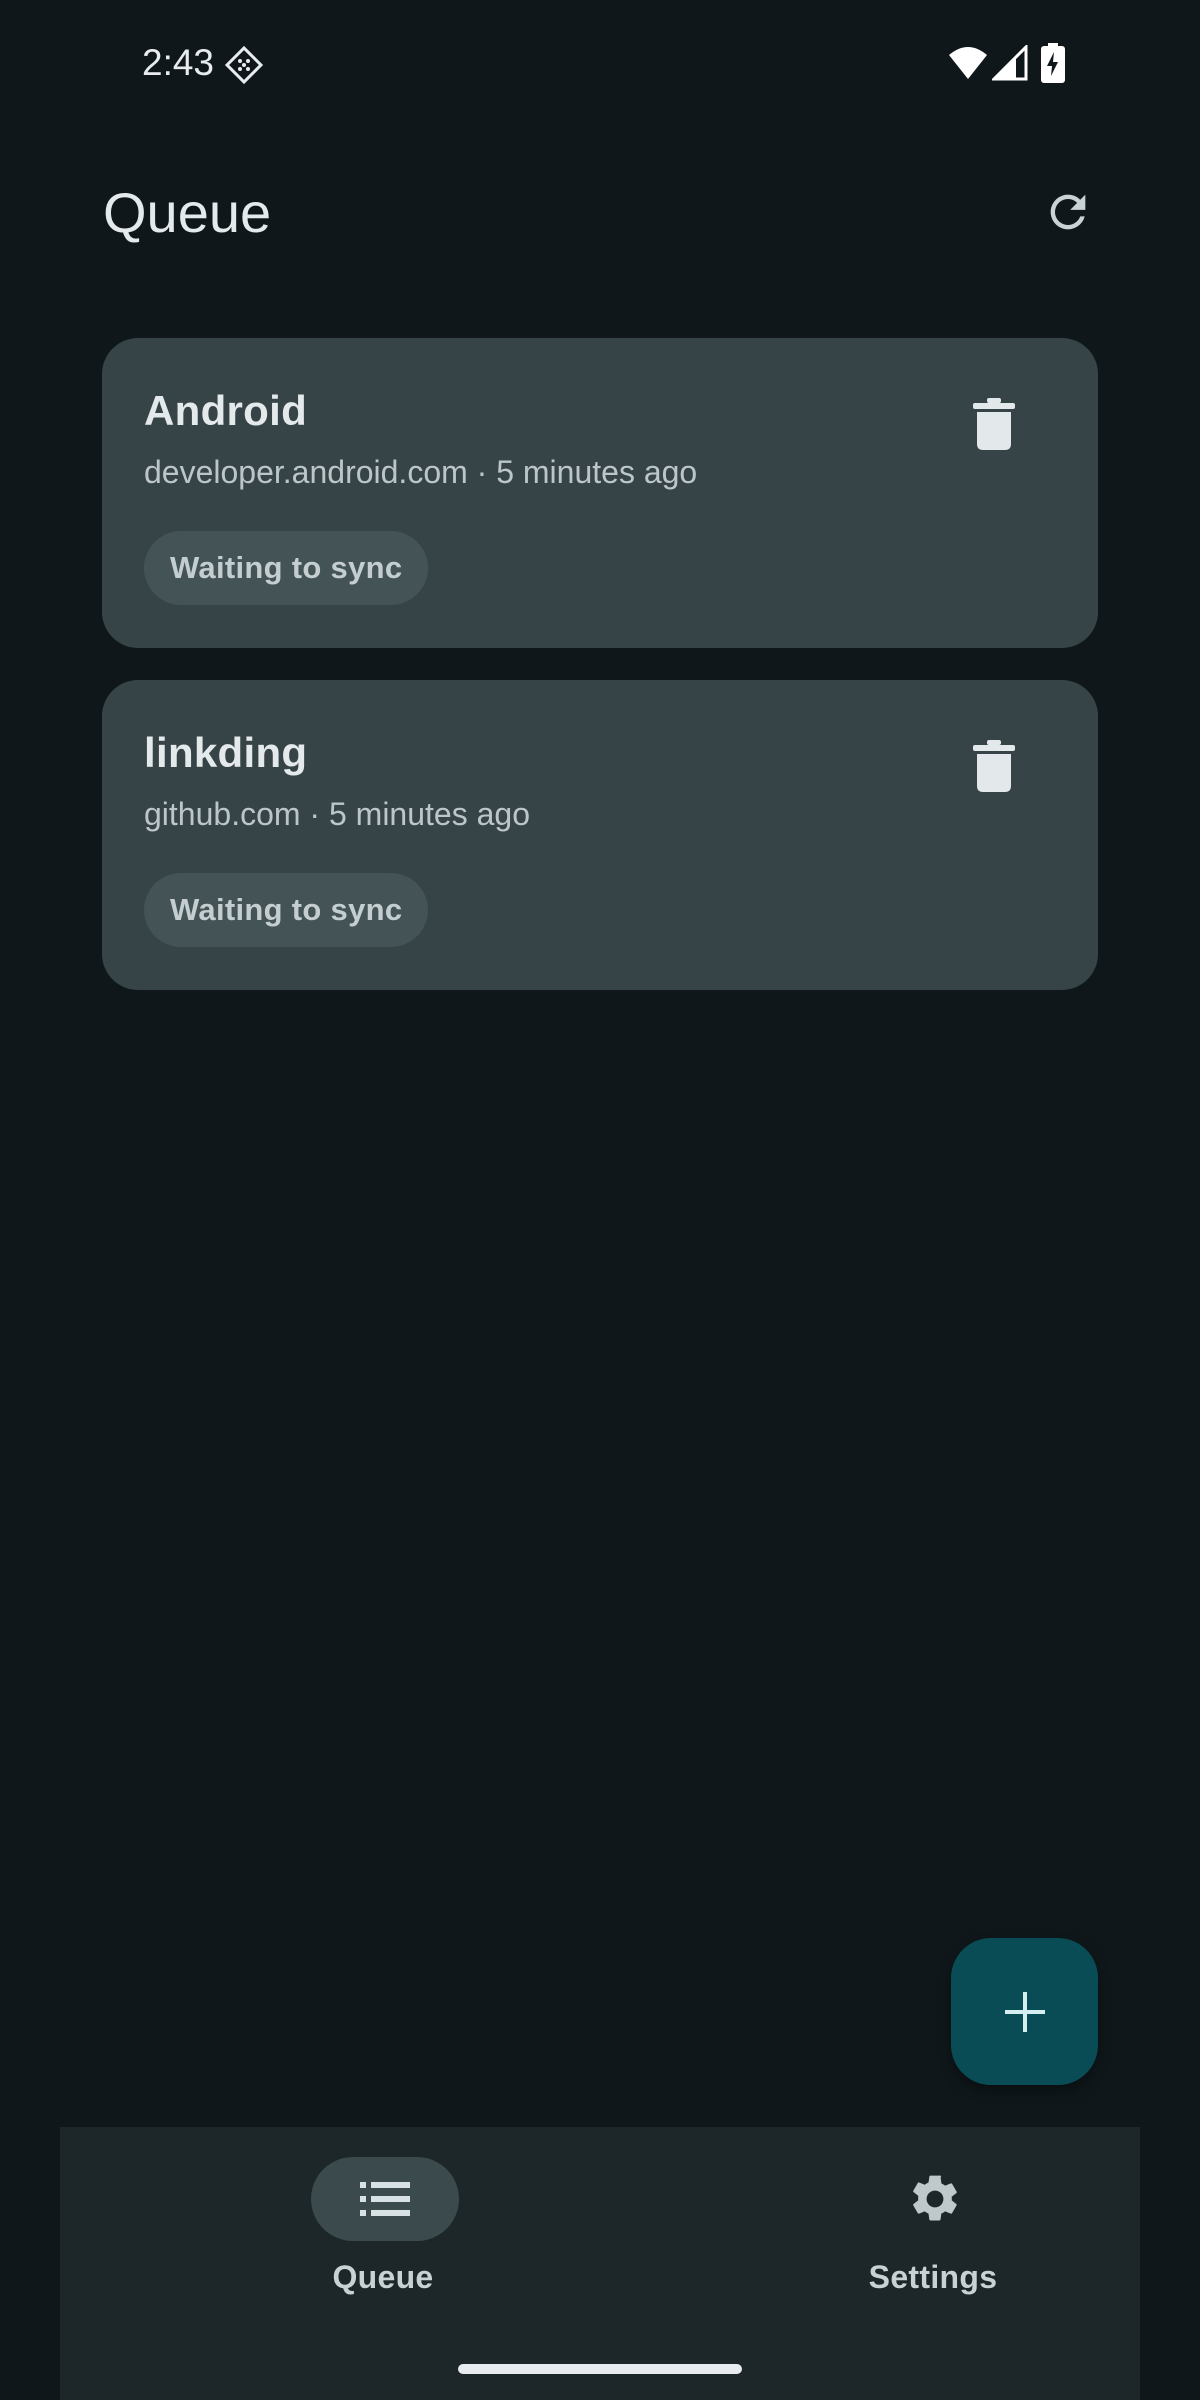 Image resolution: width=1200 pixels, height=2400 pixels. I want to click on queue-item-title: linkding, so click(226, 752).